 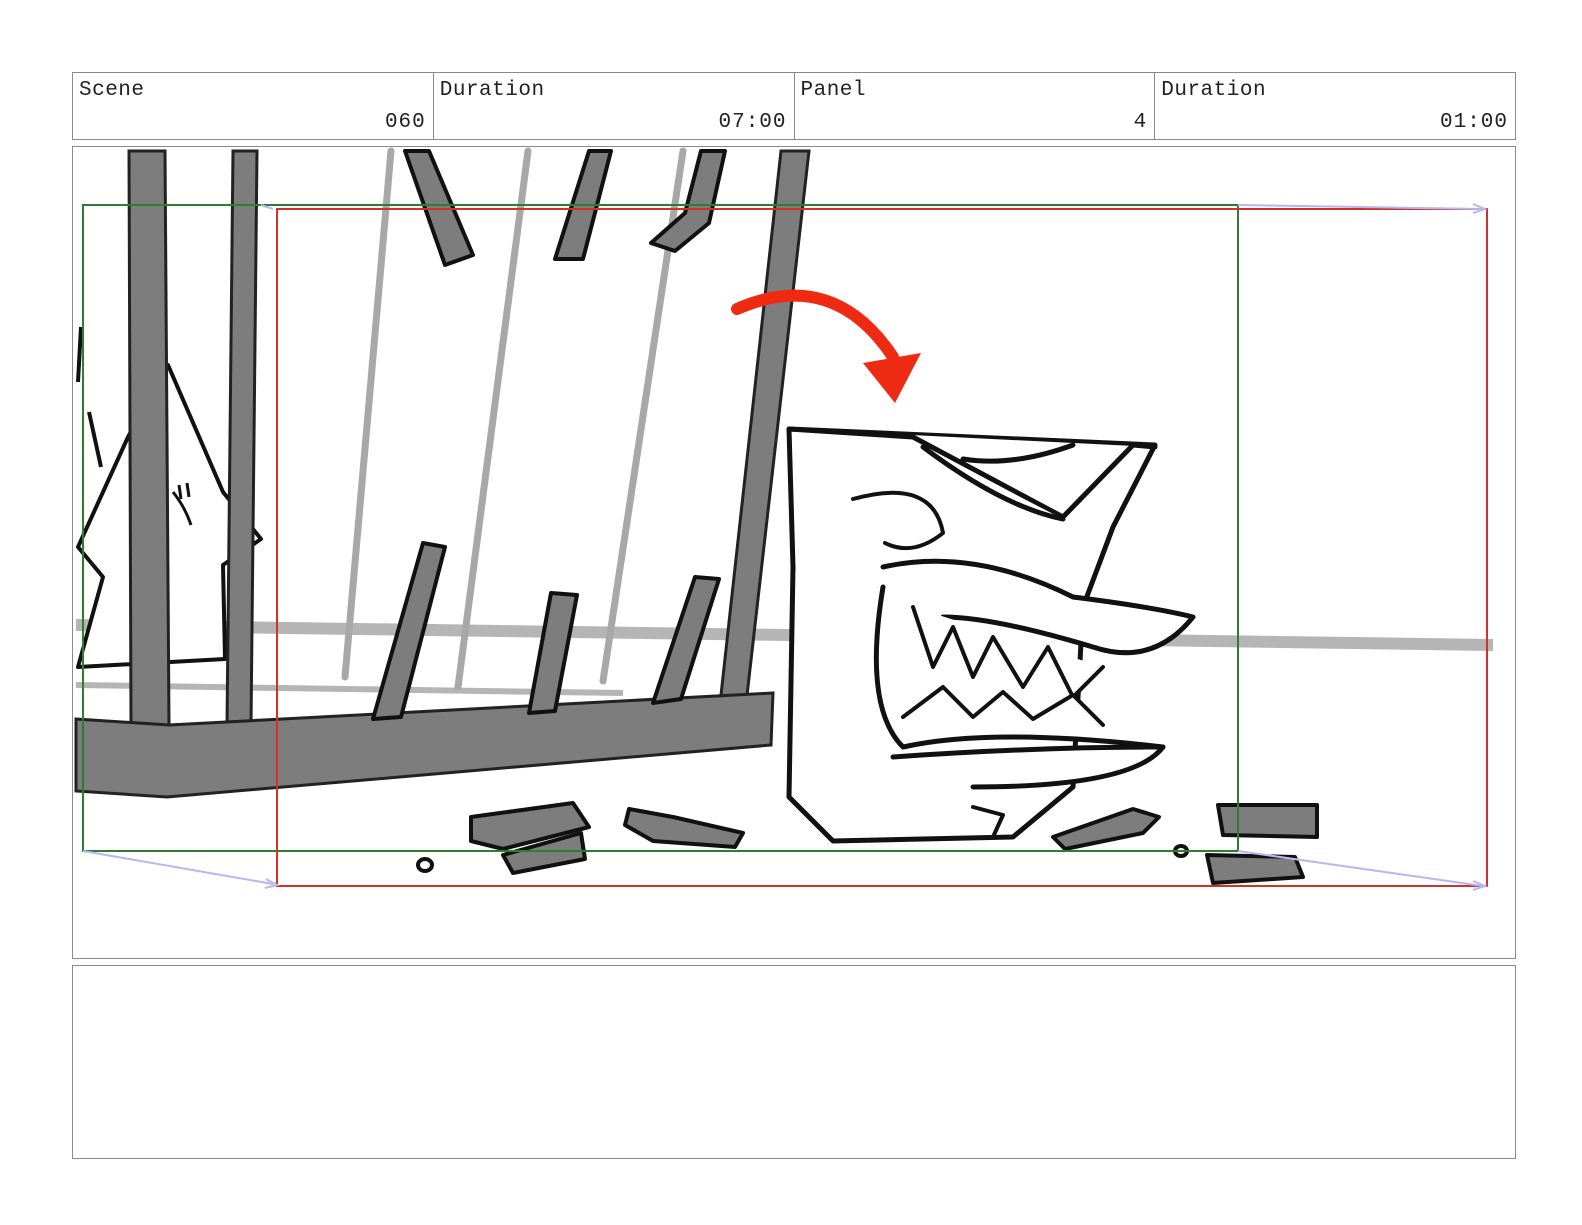 I want to click on scene-label: Scene, so click(x=112, y=90).